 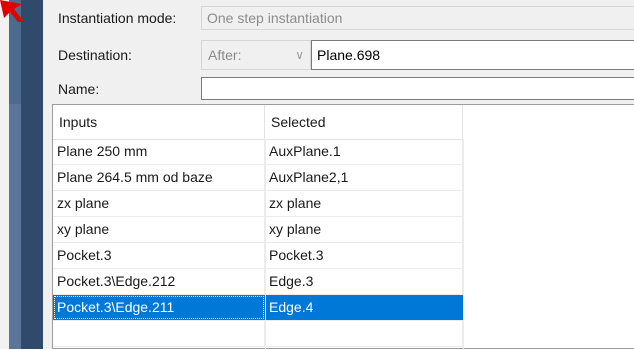 What do you see at coordinates (225, 55) in the screenshot?
I see `destination-position-value: After:` at bounding box center [225, 55].